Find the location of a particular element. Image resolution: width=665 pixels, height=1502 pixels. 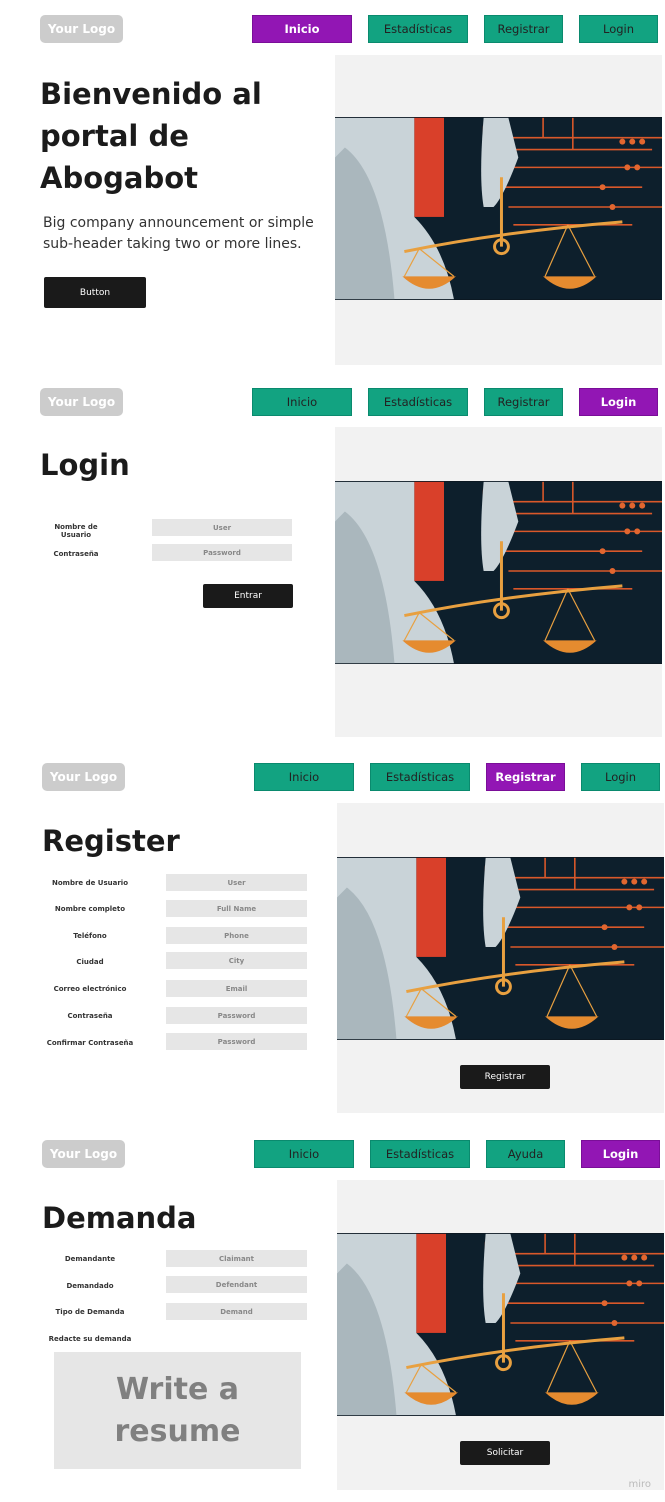

email-label: Correo electrónico is located at coordinates (90, 989).